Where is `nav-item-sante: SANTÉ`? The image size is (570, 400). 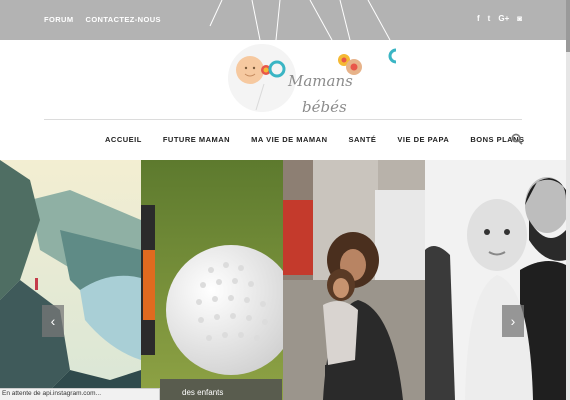 nav-item-sante: SANTÉ is located at coordinates (362, 139).